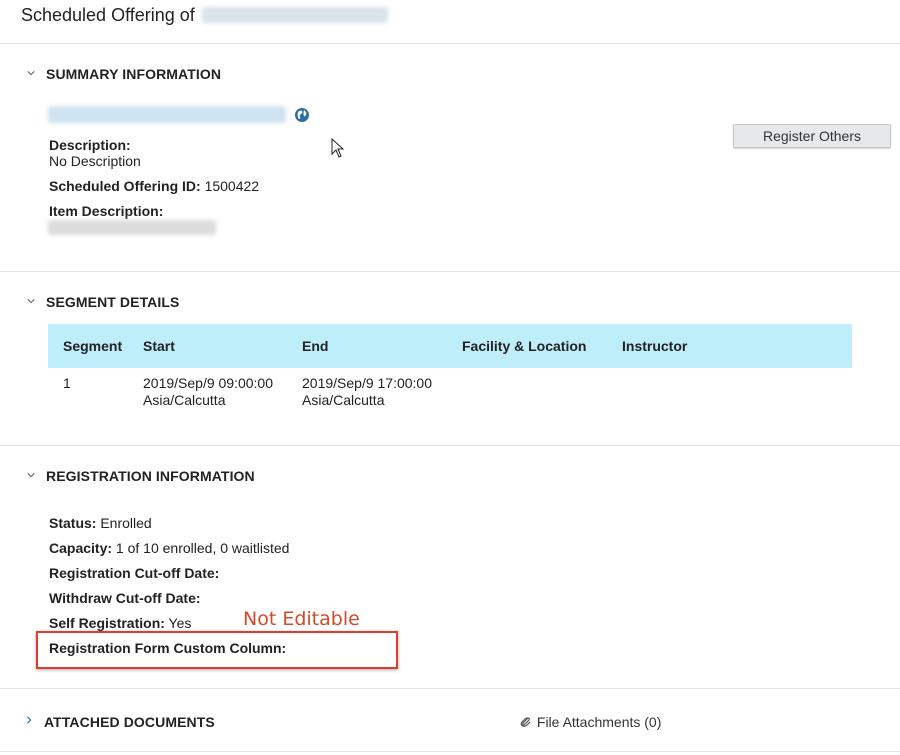 The height and width of the screenshot is (755, 900). Describe the element at coordinates (95, 161) in the screenshot. I see `description-value: No Description` at that location.